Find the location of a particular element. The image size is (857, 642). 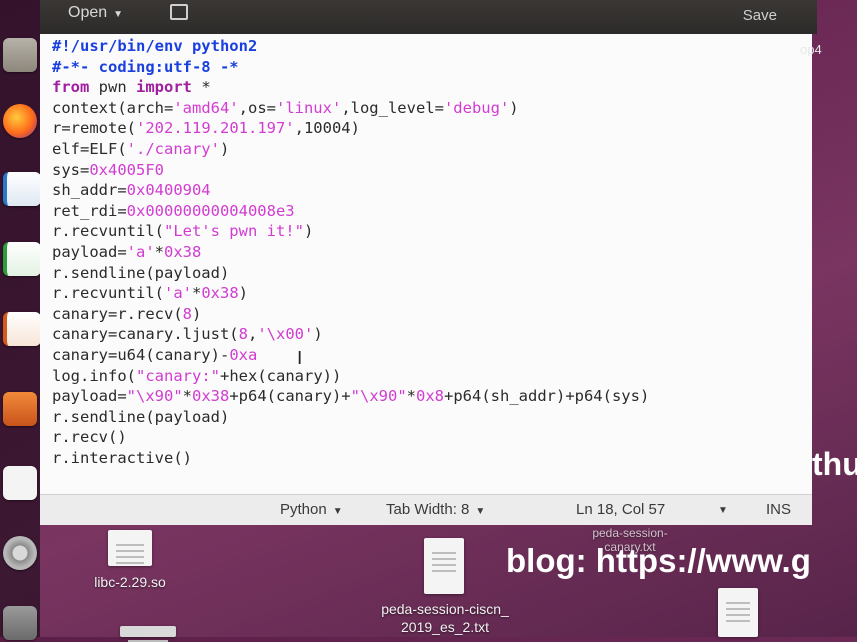

language-label: Python is located at coordinates (303, 509).